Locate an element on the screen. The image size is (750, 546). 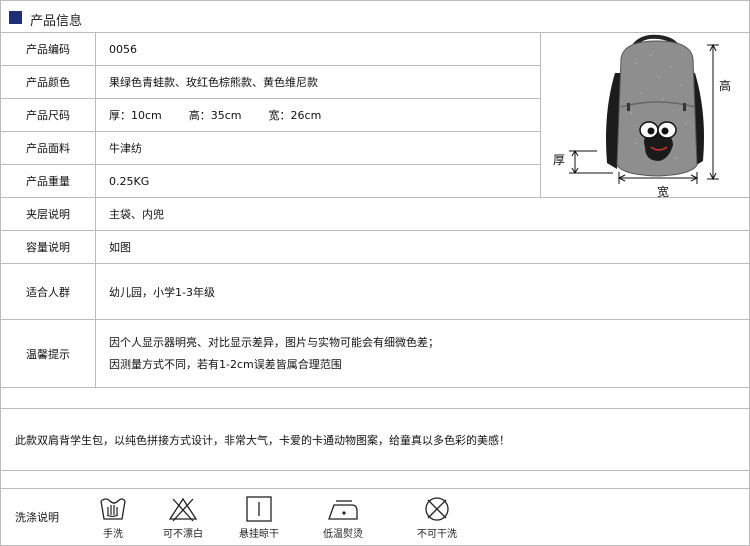
spec-label: 温馨提示 is located at coordinates (48, 353).